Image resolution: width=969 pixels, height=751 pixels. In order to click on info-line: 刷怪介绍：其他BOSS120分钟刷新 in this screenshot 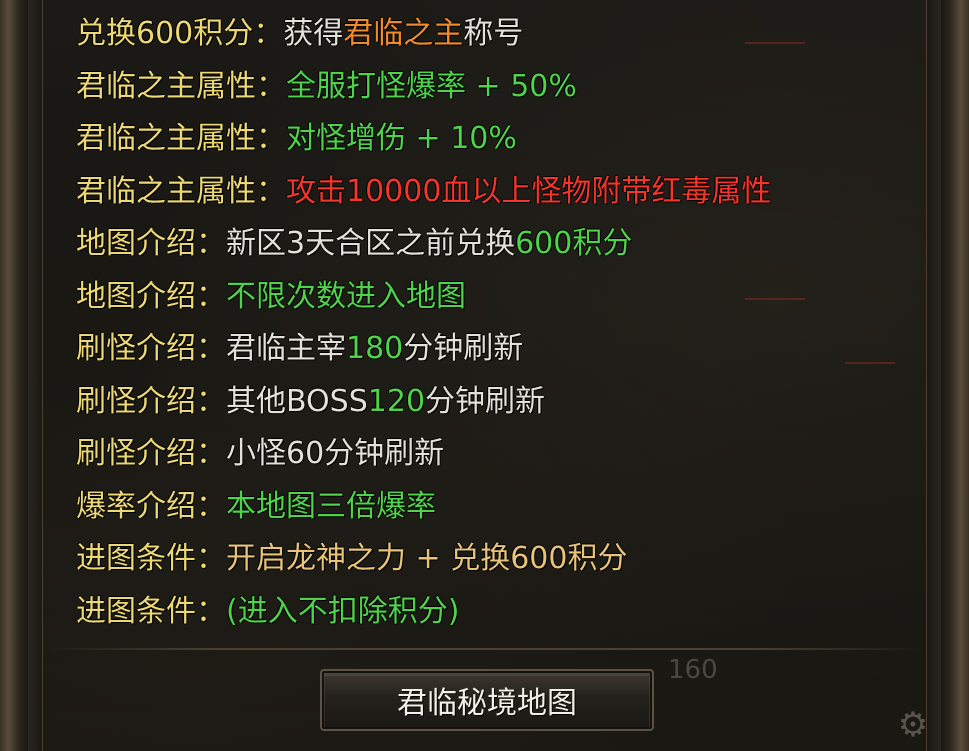, I will do `click(506, 402)`.